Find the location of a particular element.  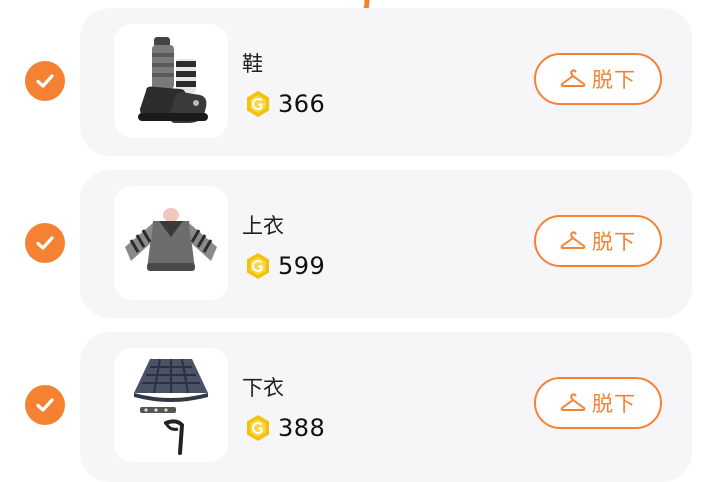

skirt-image is located at coordinates (171, 406).